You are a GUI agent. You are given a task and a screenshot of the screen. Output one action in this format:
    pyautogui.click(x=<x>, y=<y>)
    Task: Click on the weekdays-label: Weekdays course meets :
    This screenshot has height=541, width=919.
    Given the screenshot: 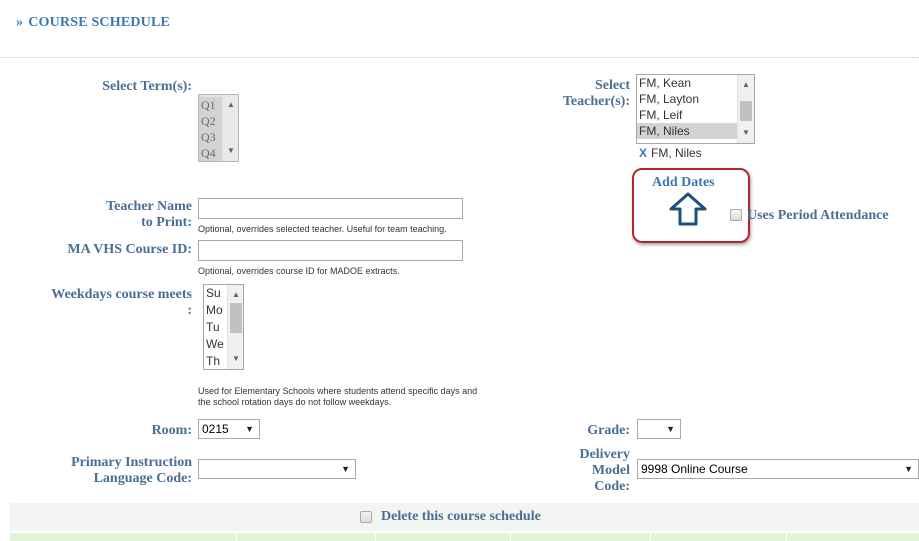 What is the action you would take?
    pyautogui.click(x=101, y=303)
    